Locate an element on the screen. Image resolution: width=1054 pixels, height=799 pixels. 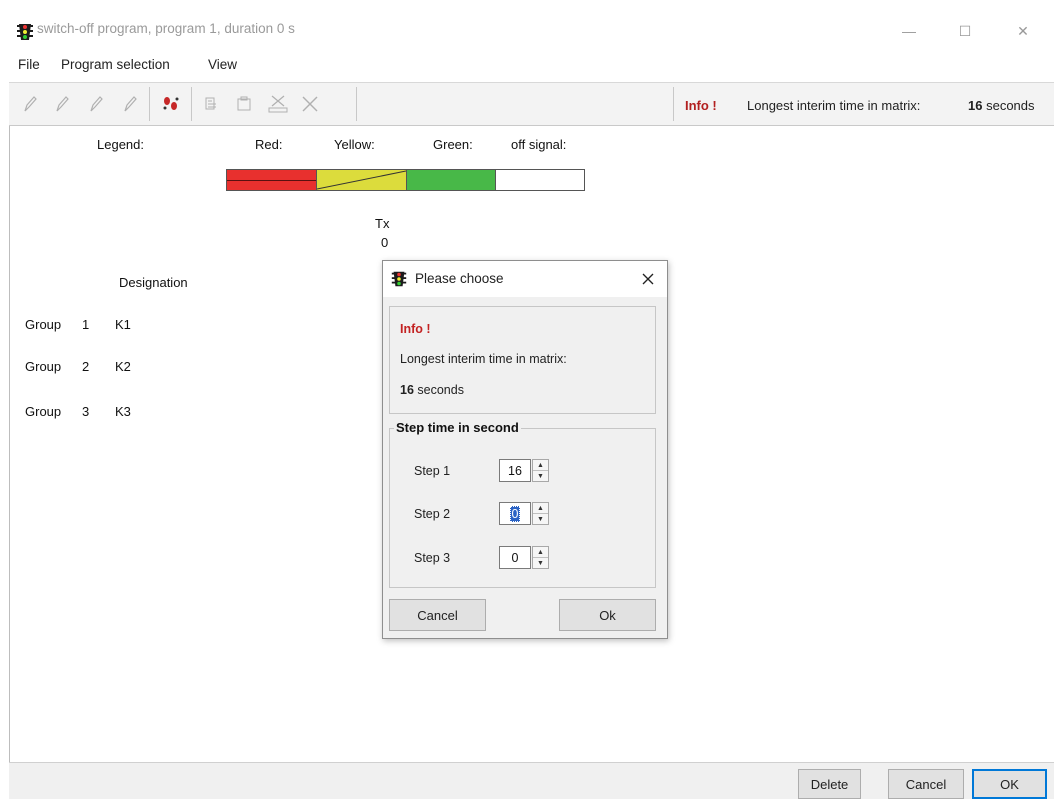
designation-header: Designation is located at coordinates (153, 282).